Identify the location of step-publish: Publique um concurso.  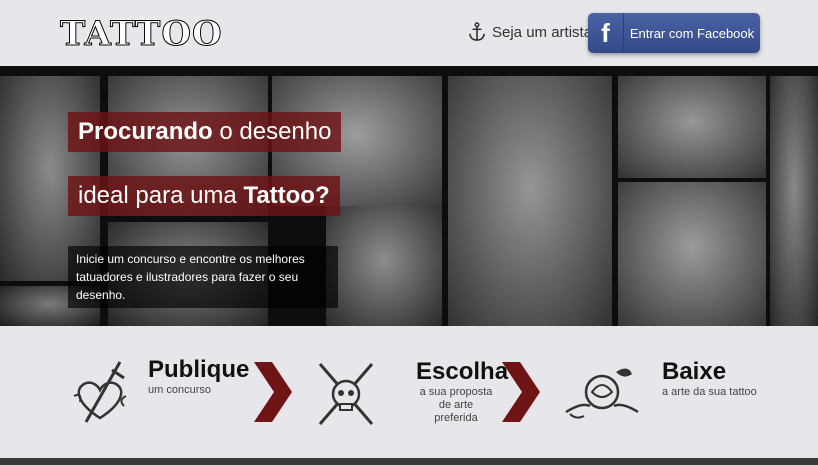
(158, 393).